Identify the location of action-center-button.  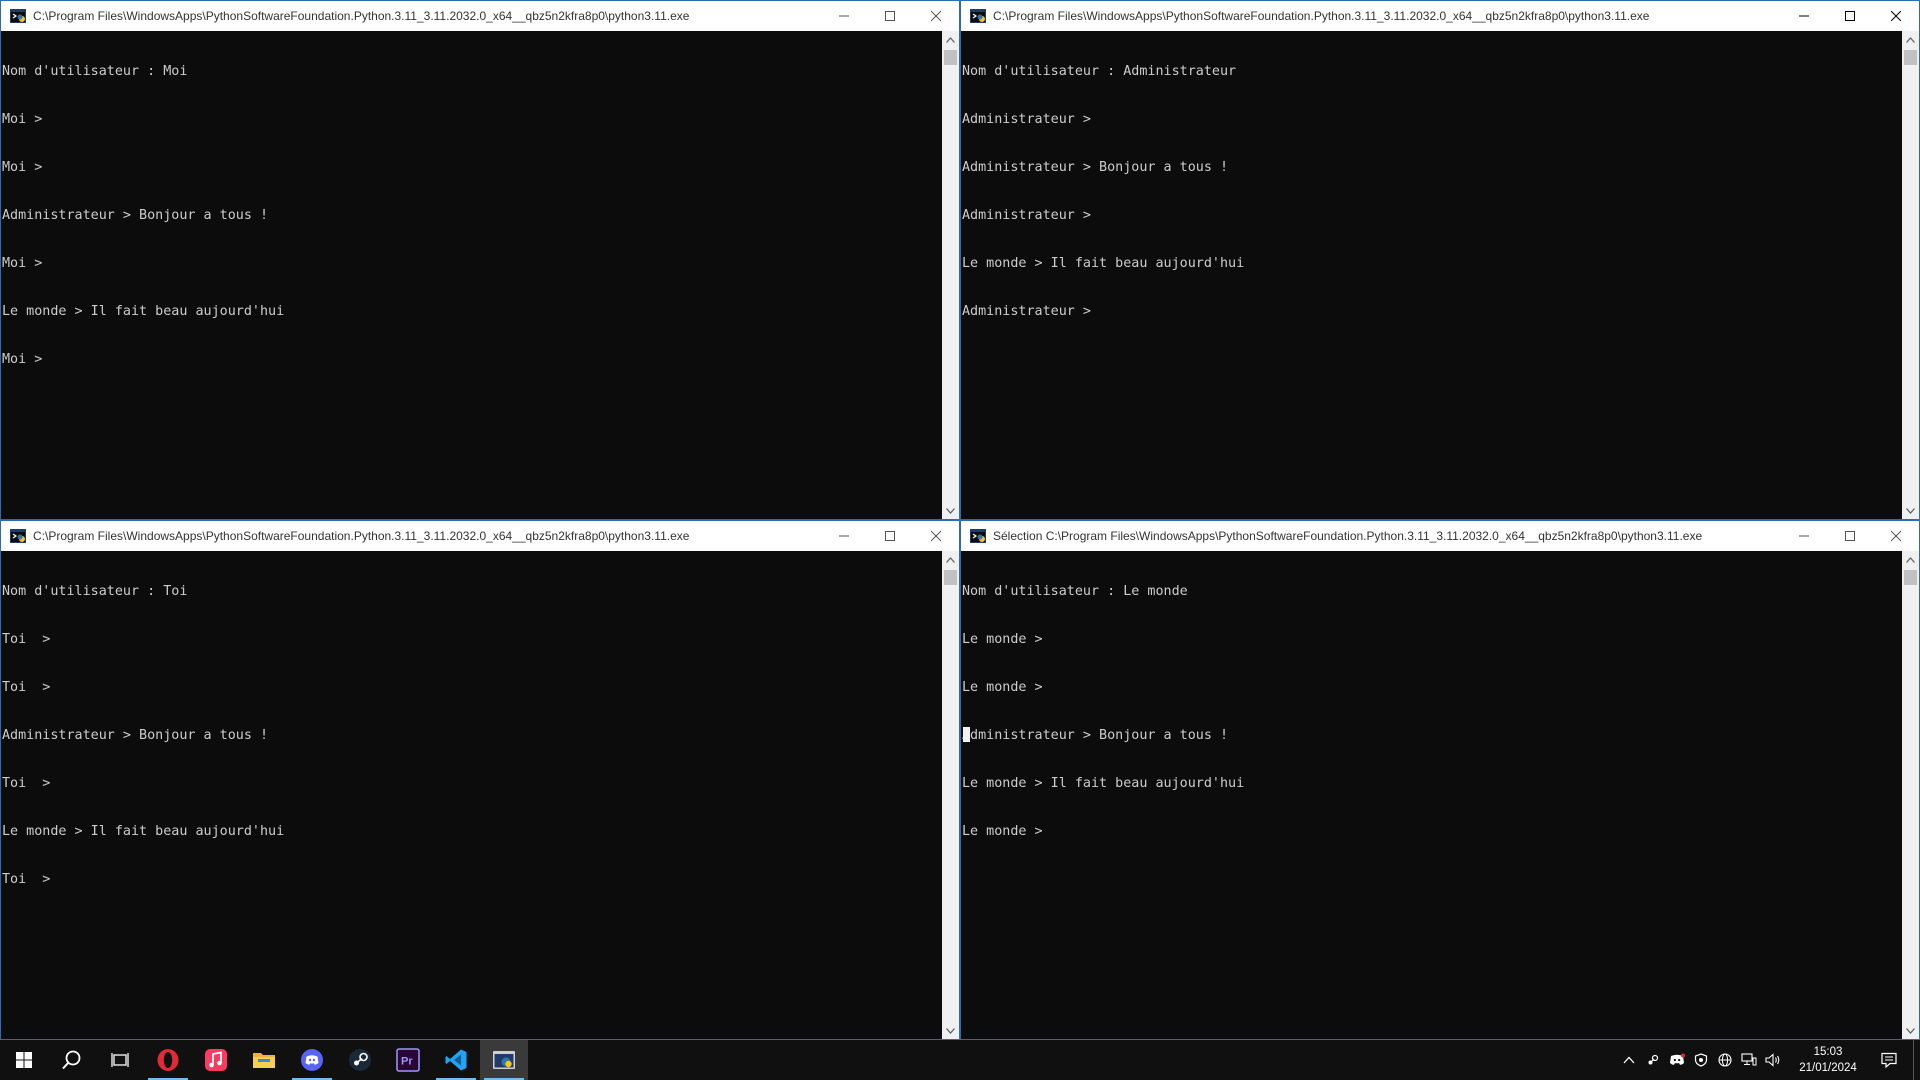
(1889, 1060).